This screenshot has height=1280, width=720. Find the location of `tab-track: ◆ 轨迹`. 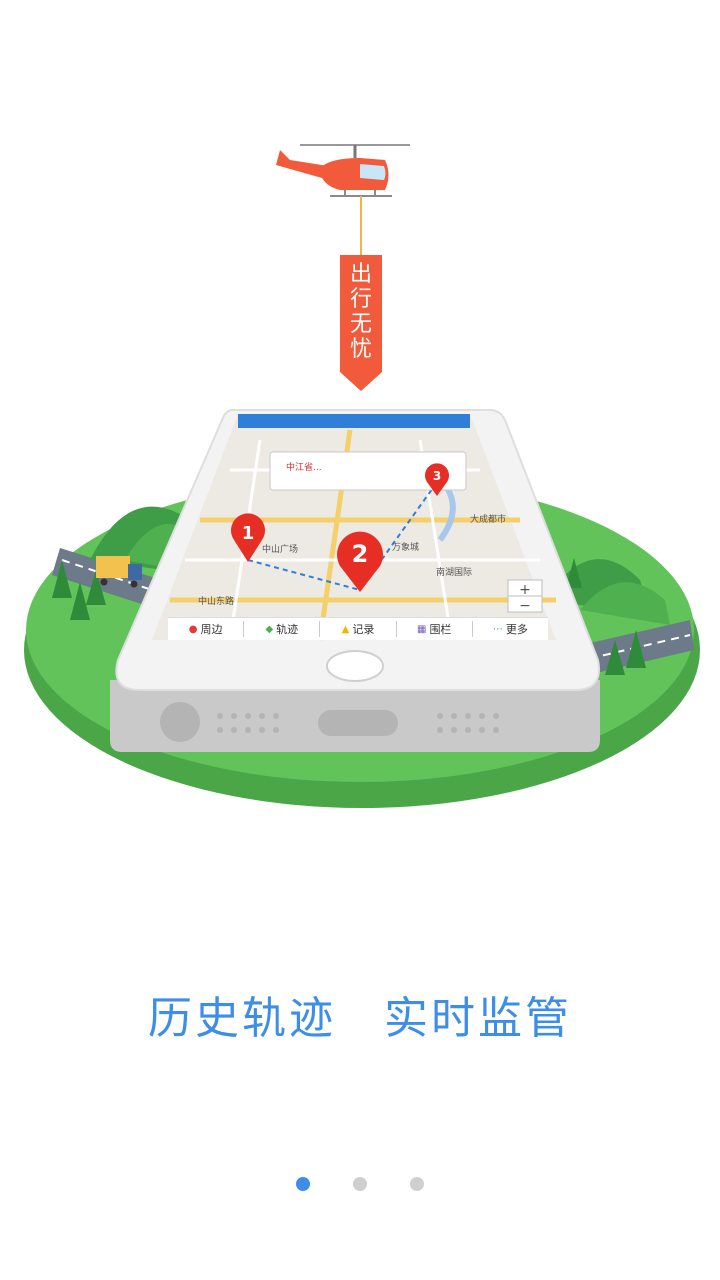

tab-track: ◆ 轨迹 is located at coordinates (282, 629).